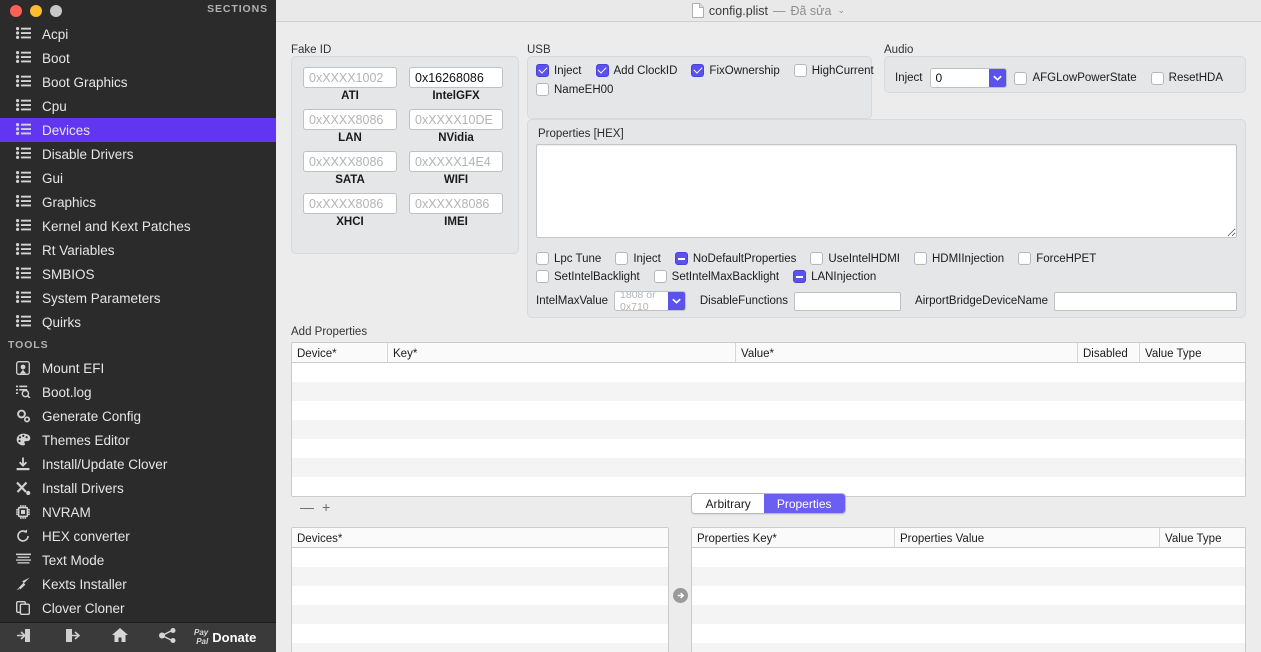 The image size is (1261, 652). What do you see at coordinates (350, 77) in the screenshot?
I see `fake-id-input-ati: 0xXXXX1002` at bounding box center [350, 77].